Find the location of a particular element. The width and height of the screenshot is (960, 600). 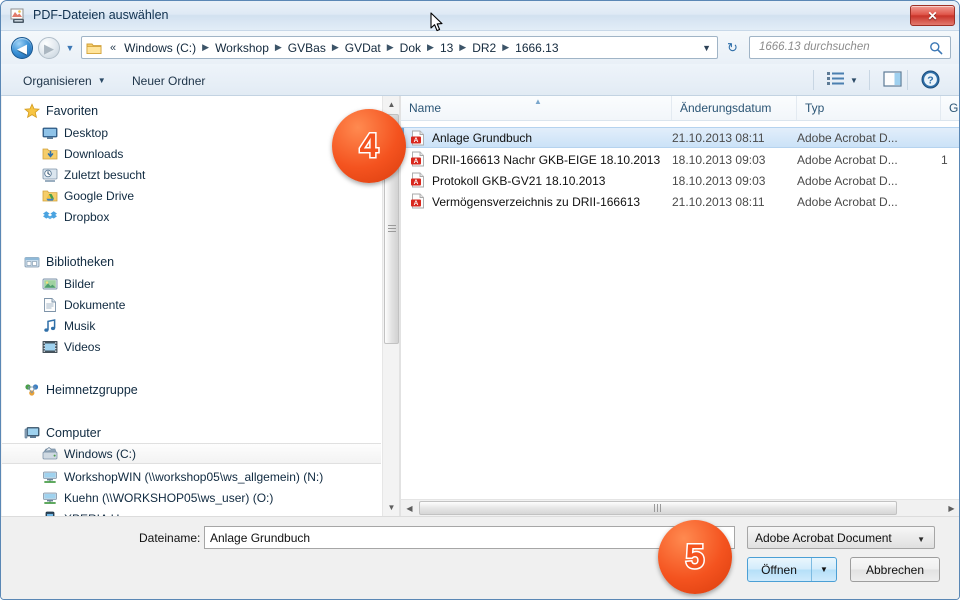

mouse-cursor is located at coordinates (437, 22).